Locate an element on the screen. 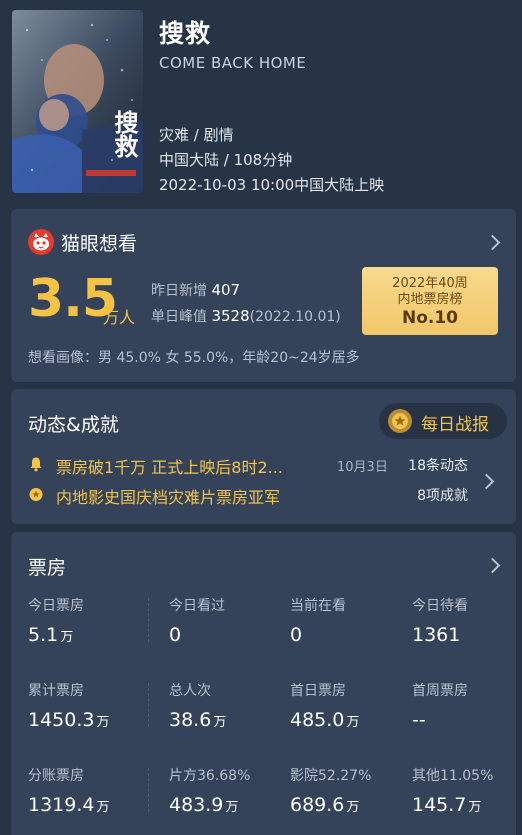 The height and width of the screenshot is (835, 522). stat-other-share: 其他11.05% 145.7 万 is located at coordinates (467, 790).